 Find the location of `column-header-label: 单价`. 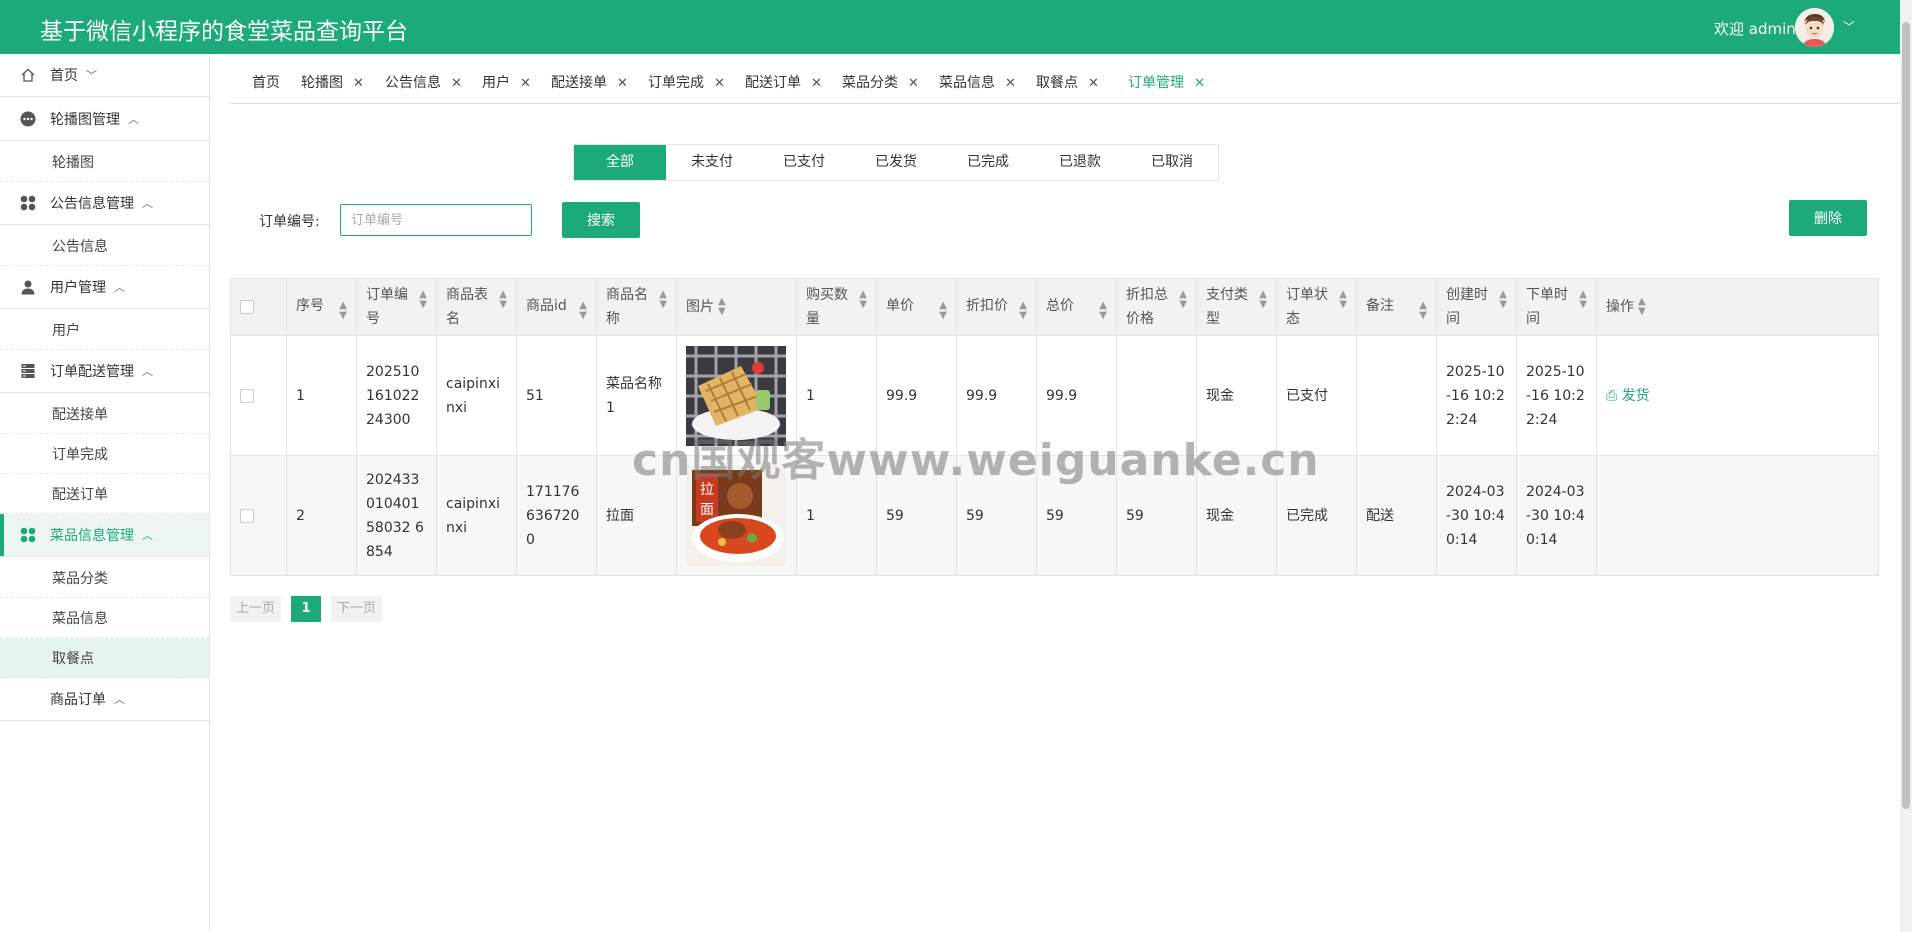

column-header-label: 单价 is located at coordinates (900, 305).